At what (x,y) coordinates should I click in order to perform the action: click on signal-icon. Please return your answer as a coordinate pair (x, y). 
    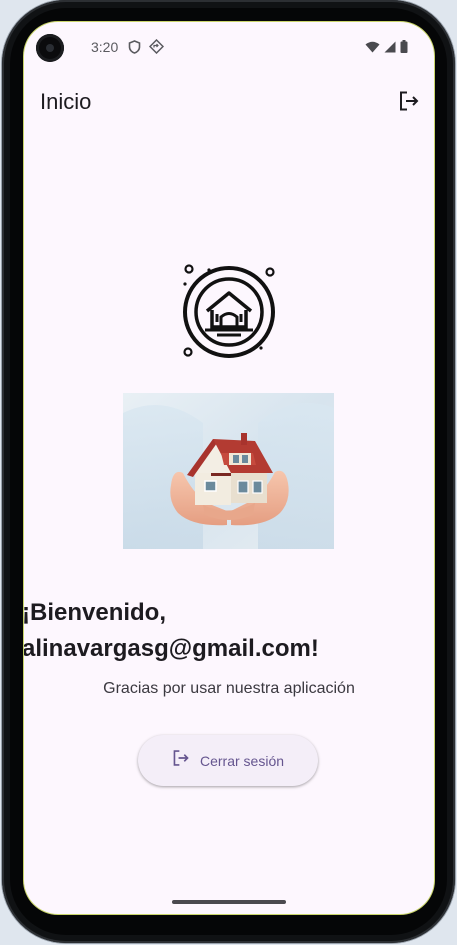
    Looking at the image, I should click on (390, 49).